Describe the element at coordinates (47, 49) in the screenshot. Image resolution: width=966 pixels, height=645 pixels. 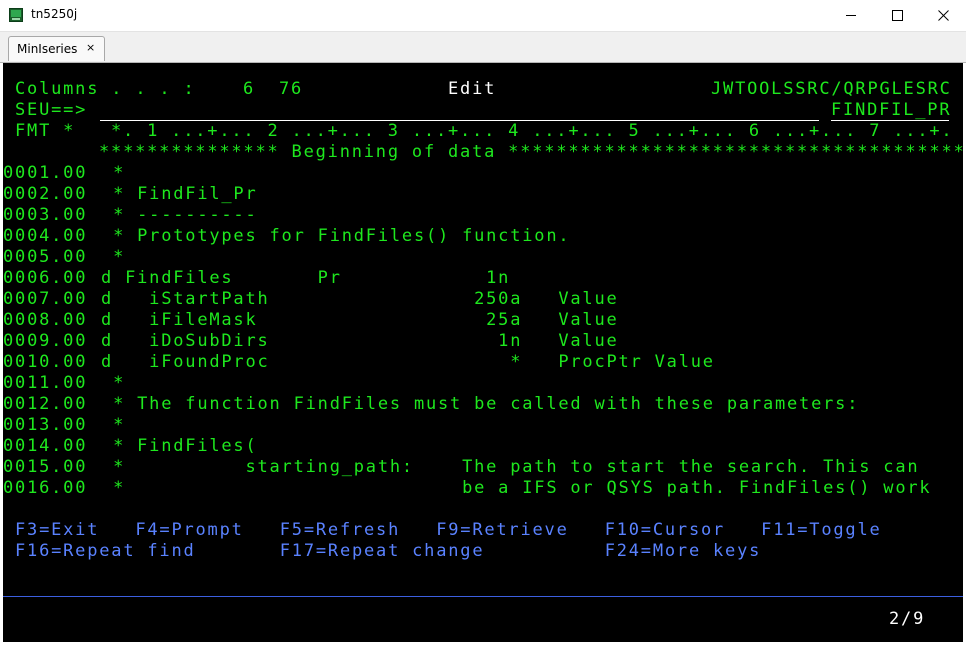
I see `tab-session-label: MinIseries` at that location.